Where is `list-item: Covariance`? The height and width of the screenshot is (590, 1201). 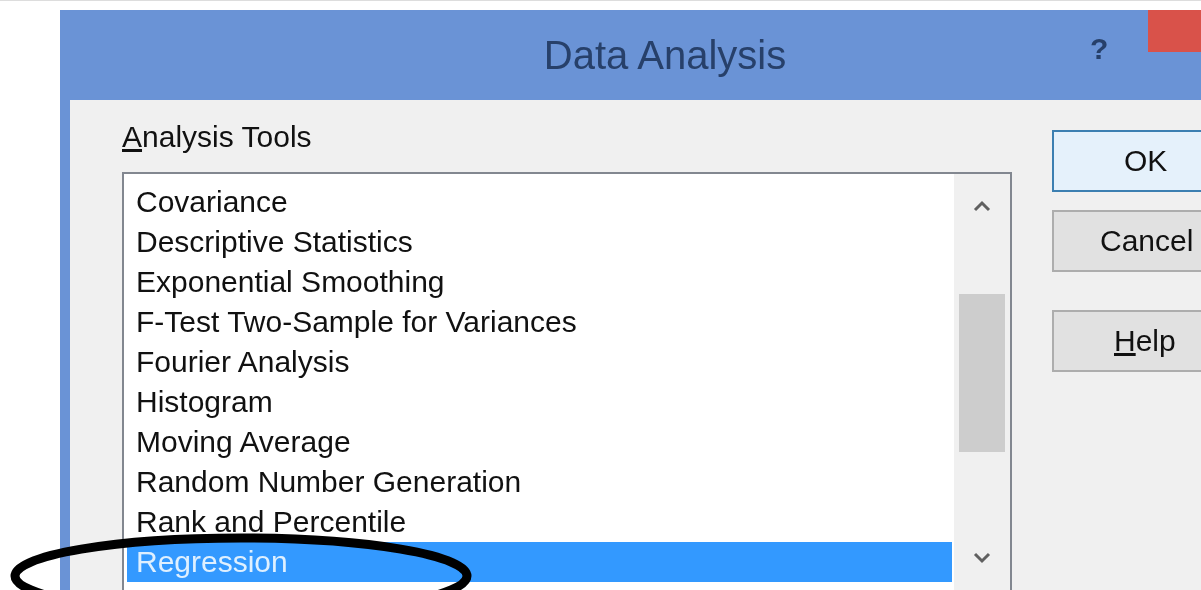
list-item: Covariance is located at coordinates (539, 202).